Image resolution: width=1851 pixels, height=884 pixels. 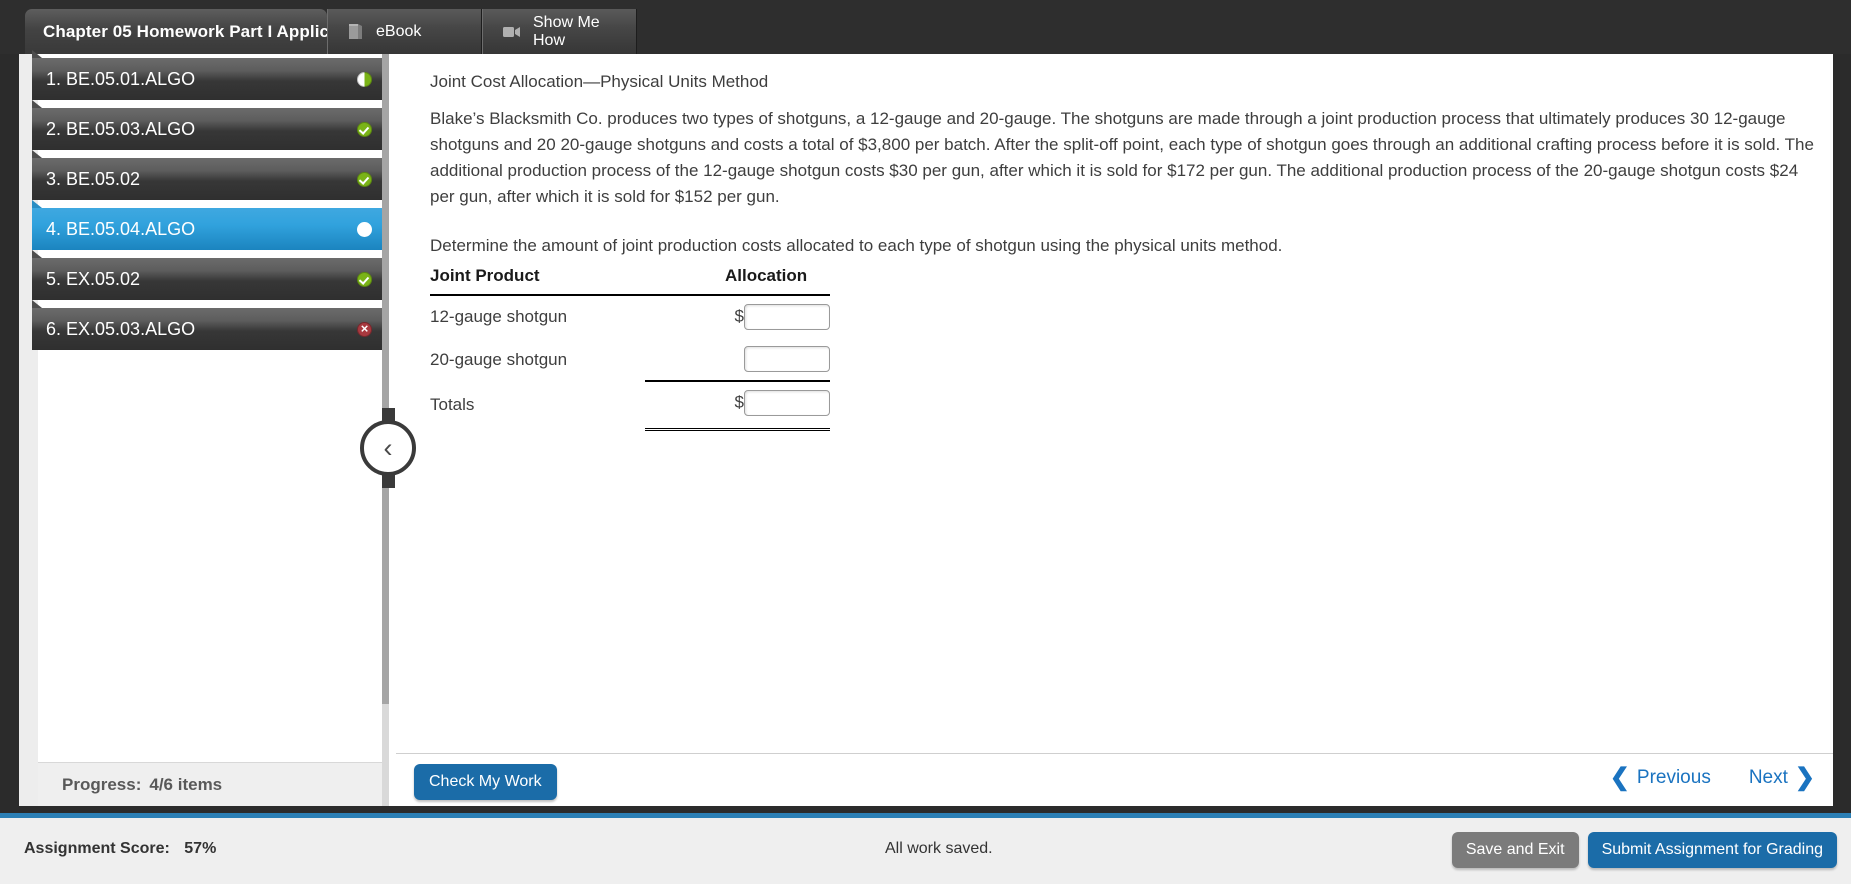 I want to click on sidebar-item-6-label: 6. EX.05.03.ALGO, so click(x=121, y=328).